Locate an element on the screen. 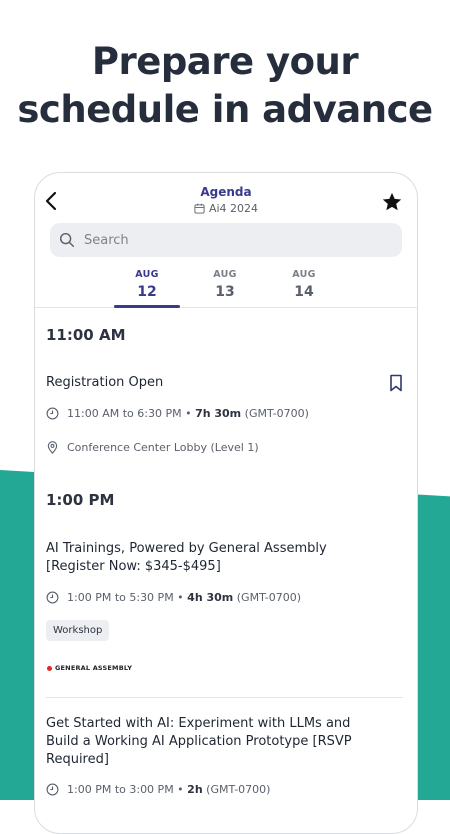 Image resolution: width=450 pixels, height=834 pixels. search-icon is located at coordinates (67, 240).